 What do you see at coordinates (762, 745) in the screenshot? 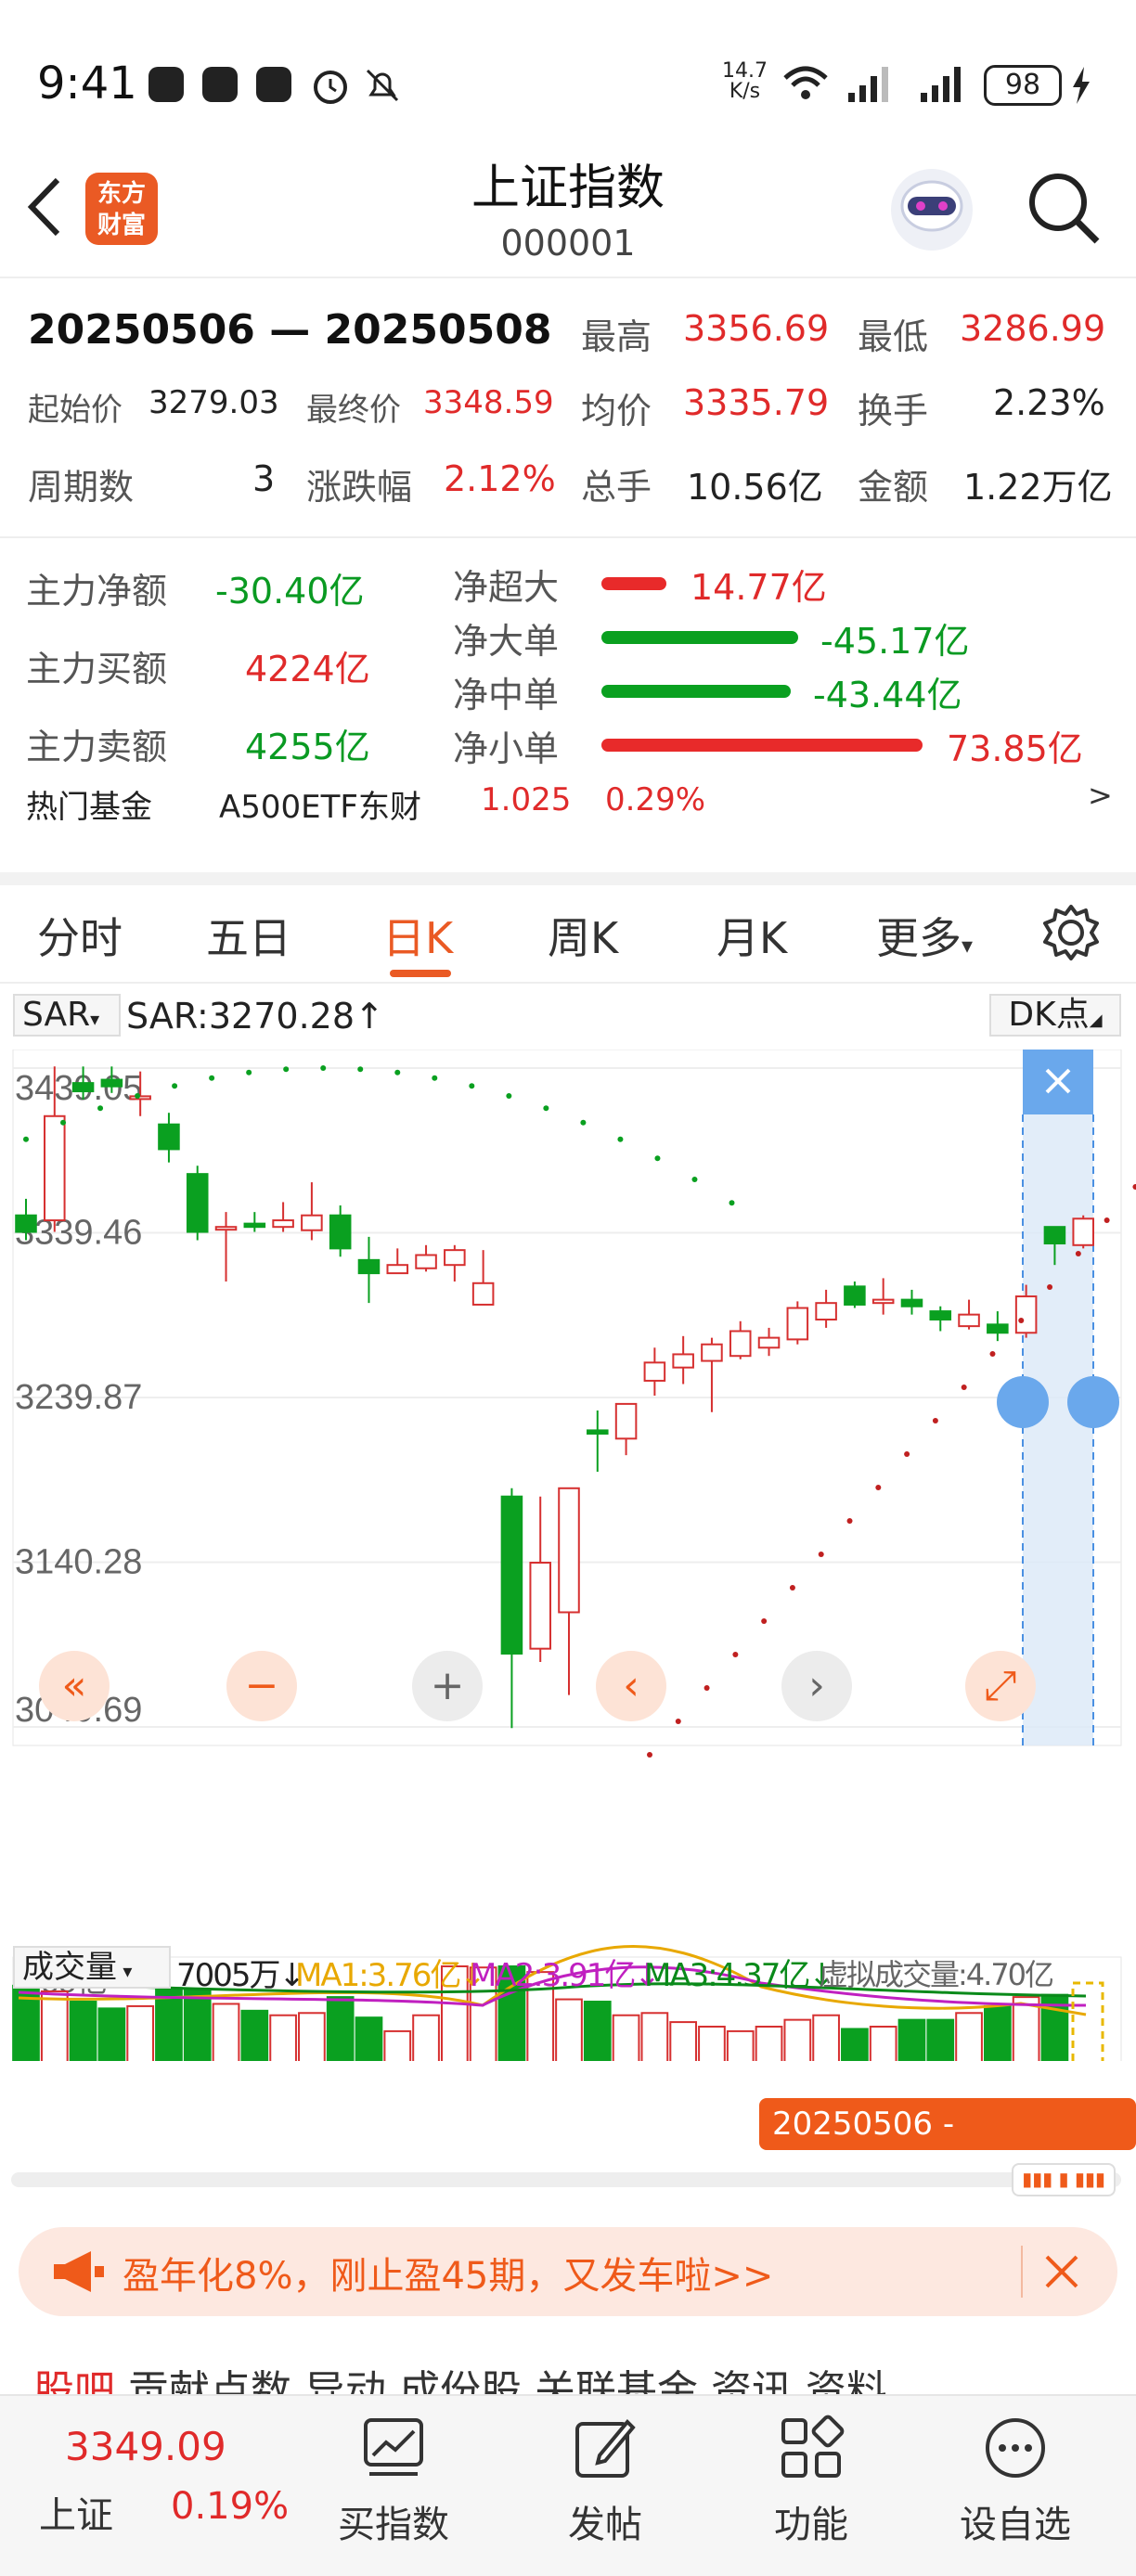
I see `s-bar` at bounding box center [762, 745].